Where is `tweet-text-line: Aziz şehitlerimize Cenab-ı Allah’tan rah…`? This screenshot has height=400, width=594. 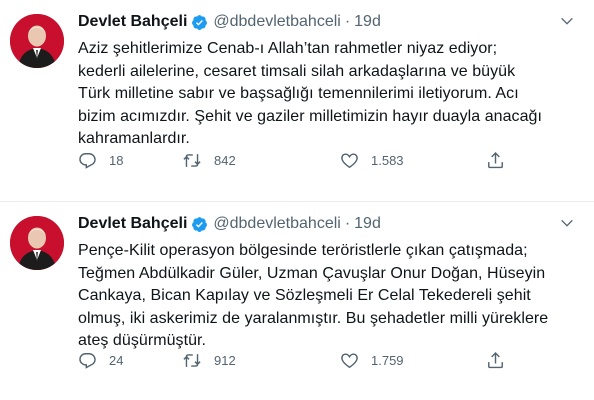
tweet-text-line: Aziz şehitlerimize Cenab-ı Allah’tan rah… is located at coordinates (288, 48).